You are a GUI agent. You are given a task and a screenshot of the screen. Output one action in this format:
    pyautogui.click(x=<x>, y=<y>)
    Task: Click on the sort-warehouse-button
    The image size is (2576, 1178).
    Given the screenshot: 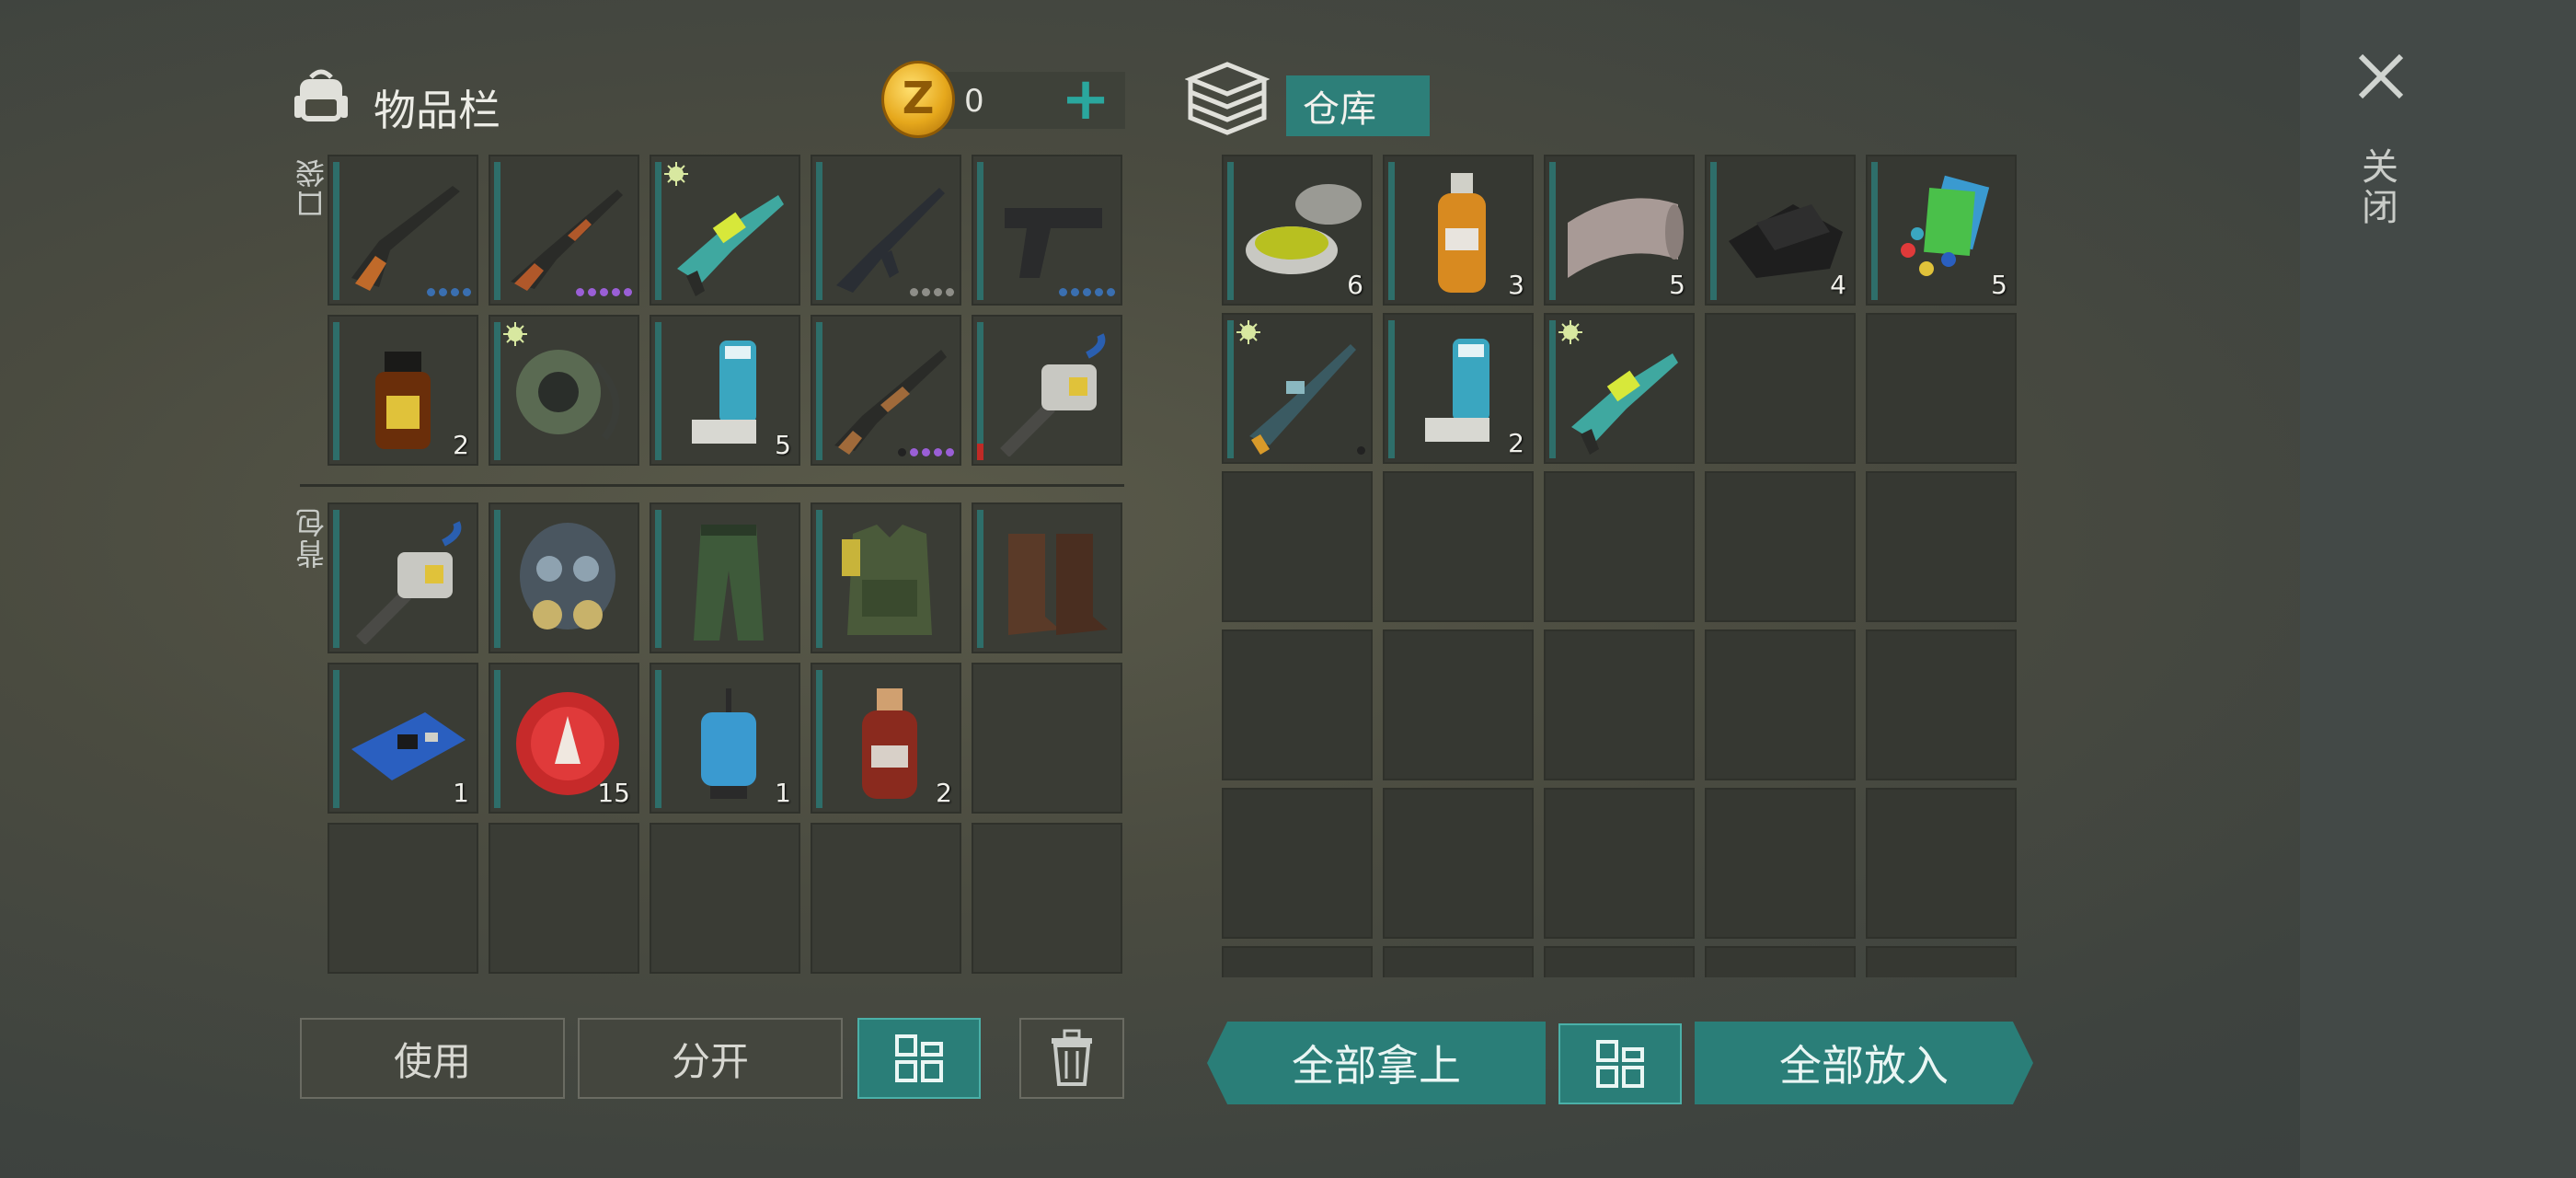 What is the action you would take?
    pyautogui.click(x=1620, y=1063)
    